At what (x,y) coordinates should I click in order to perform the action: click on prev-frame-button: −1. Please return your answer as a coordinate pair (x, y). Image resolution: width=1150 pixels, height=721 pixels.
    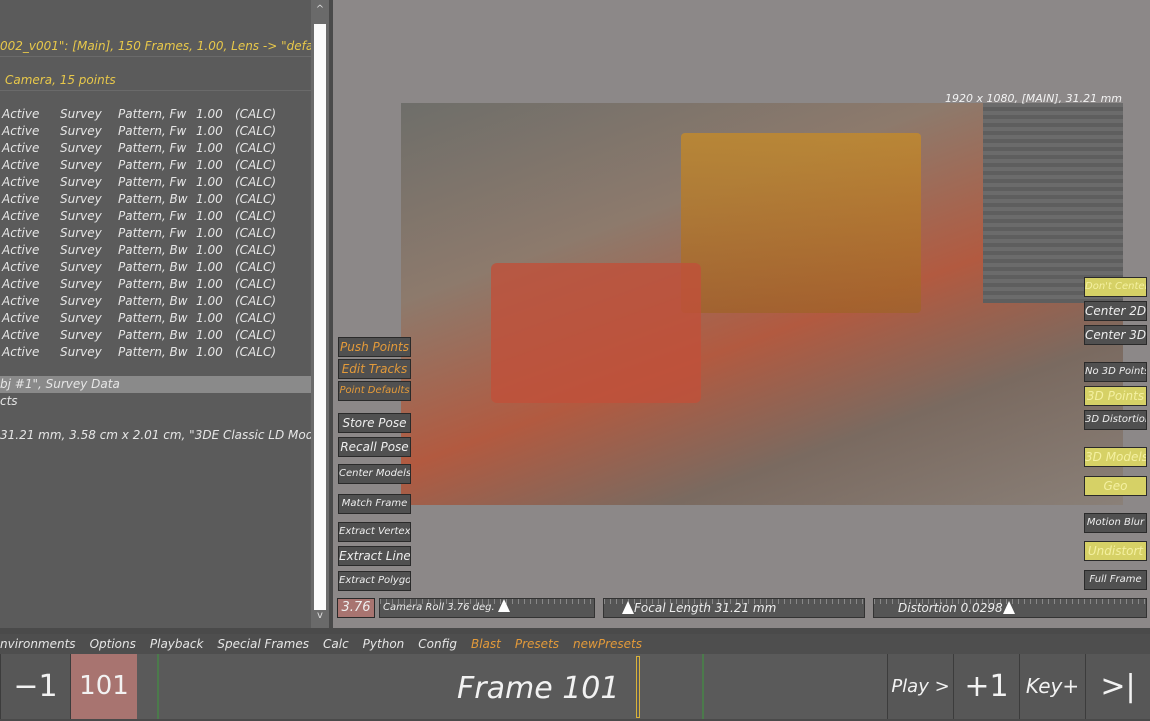
    Looking at the image, I should click on (35, 686).